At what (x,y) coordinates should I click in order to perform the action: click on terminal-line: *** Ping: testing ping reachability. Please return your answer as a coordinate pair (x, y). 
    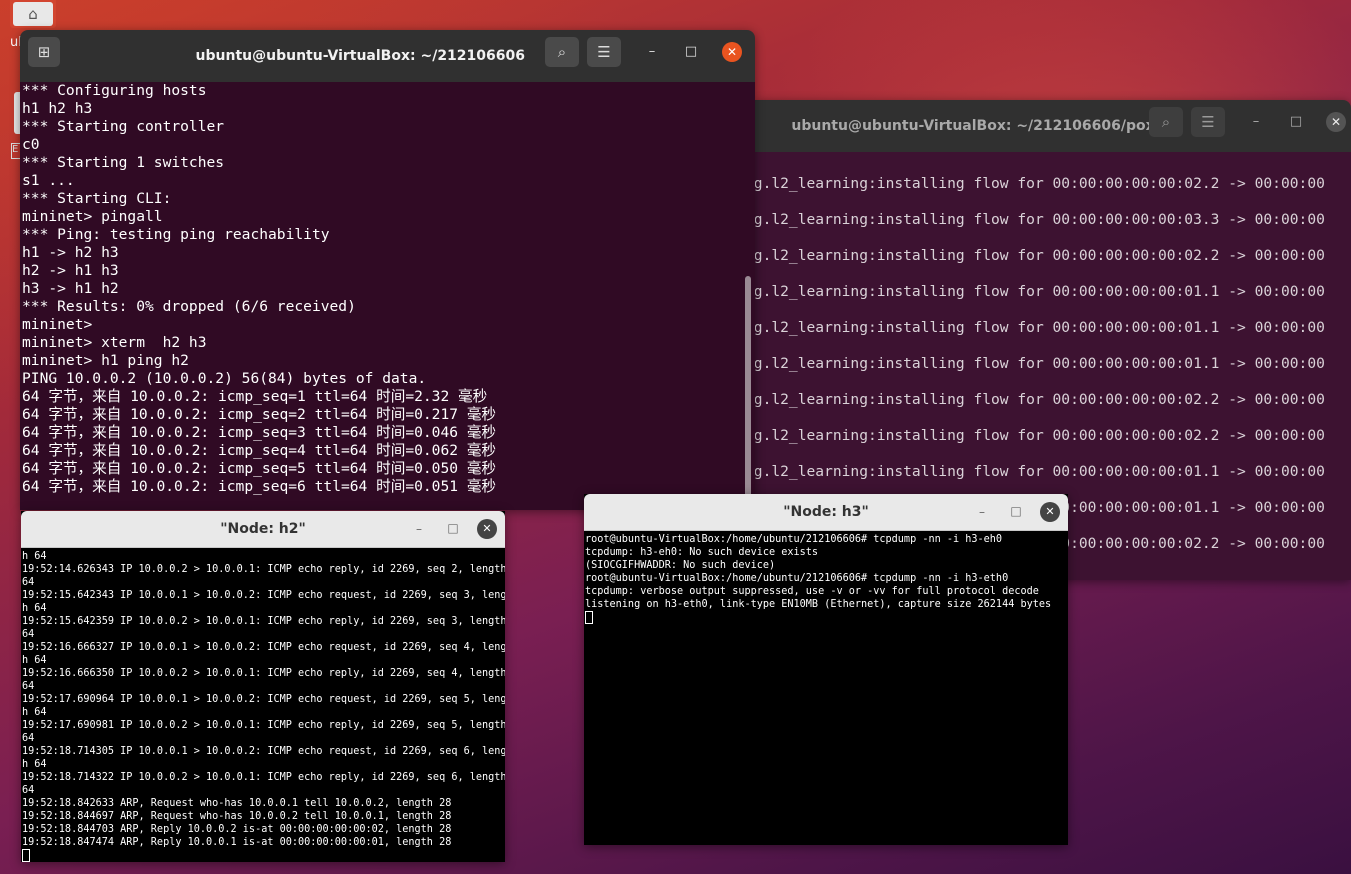
    Looking at the image, I should click on (176, 234).